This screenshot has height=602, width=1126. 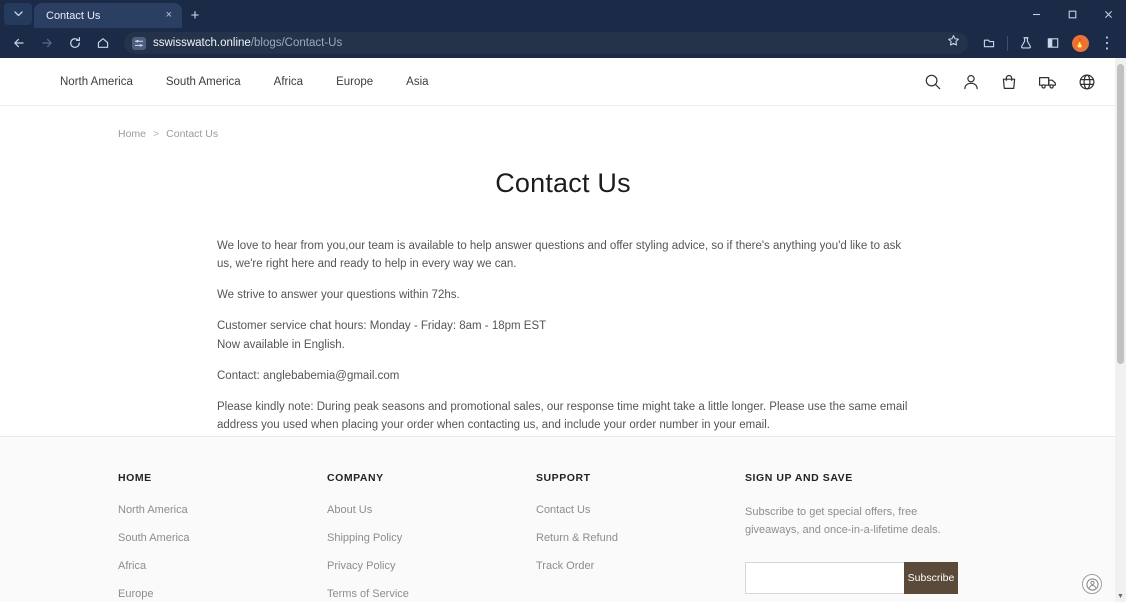 I want to click on footer-heading-support: SUPPORT, so click(x=563, y=478).